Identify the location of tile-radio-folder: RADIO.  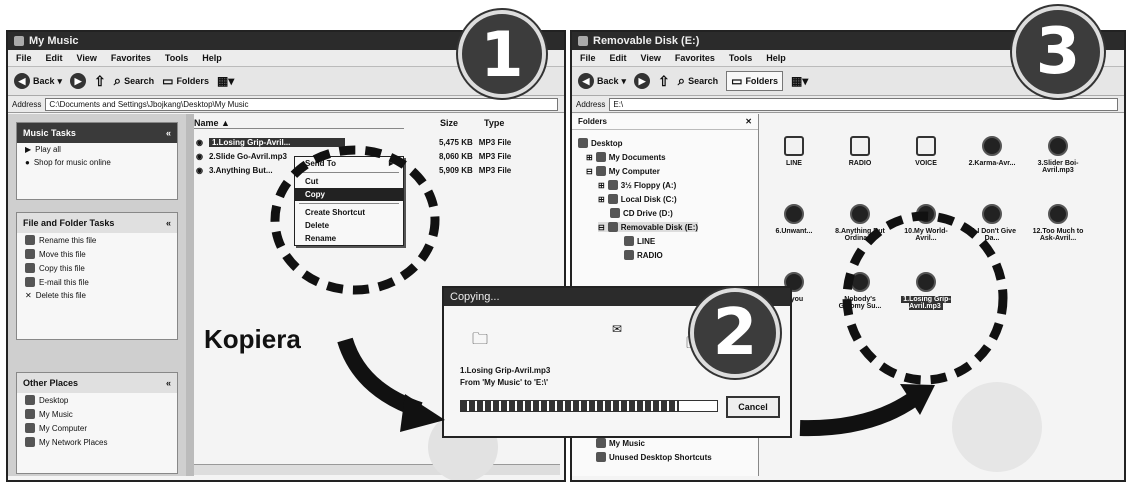
(860, 151).